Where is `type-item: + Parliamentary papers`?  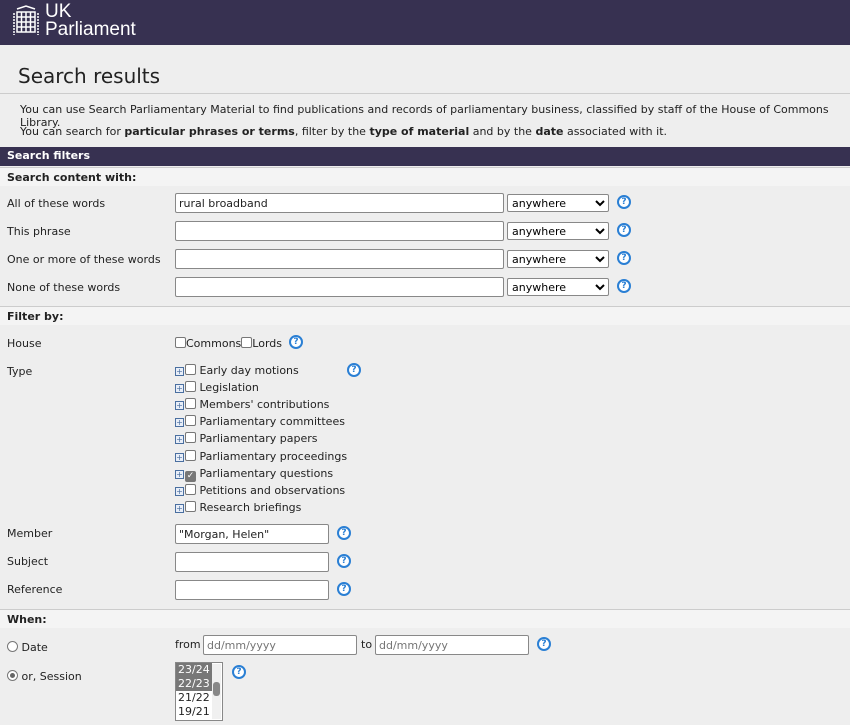 type-item: + Parliamentary papers is located at coordinates (246, 440).